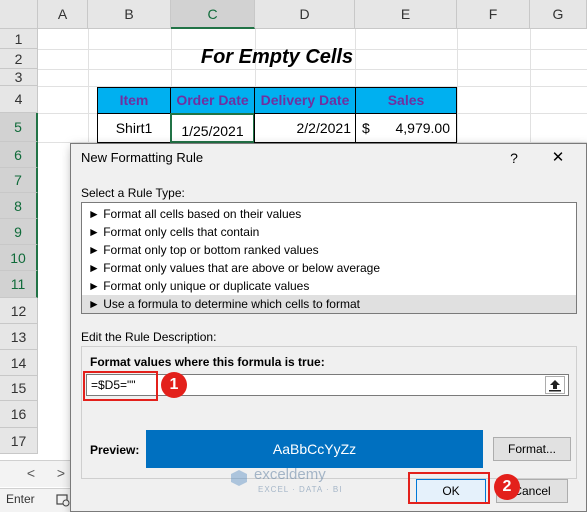  Describe the element at coordinates (19, 99) in the screenshot. I see `row-header-4: 4` at that location.